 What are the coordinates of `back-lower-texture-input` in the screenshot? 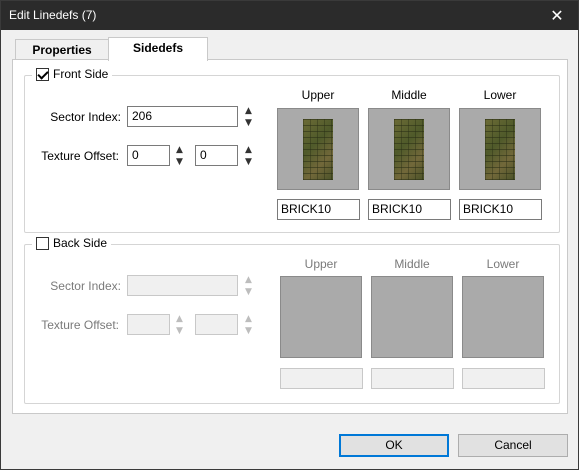 It's located at (503, 378).